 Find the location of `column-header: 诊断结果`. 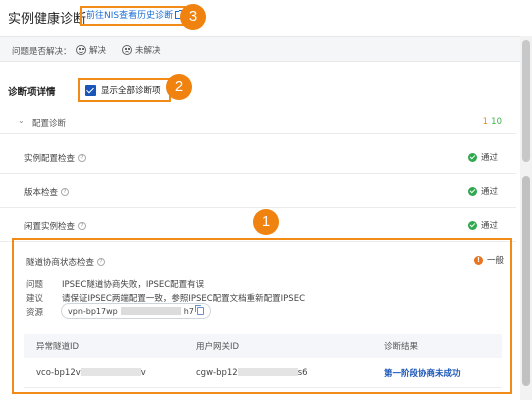

column-header: 诊断结果 is located at coordinates (401, 347).